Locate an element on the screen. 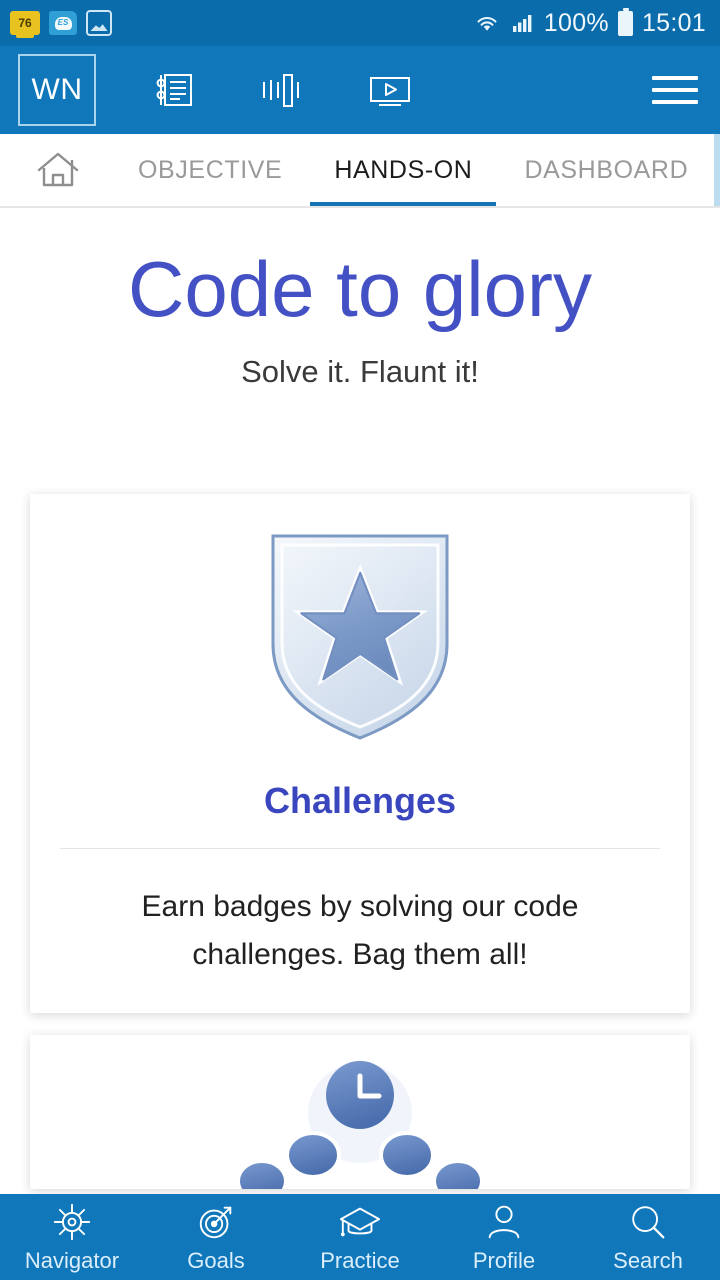  app-logo: WN is located at coordinates (57, 90).